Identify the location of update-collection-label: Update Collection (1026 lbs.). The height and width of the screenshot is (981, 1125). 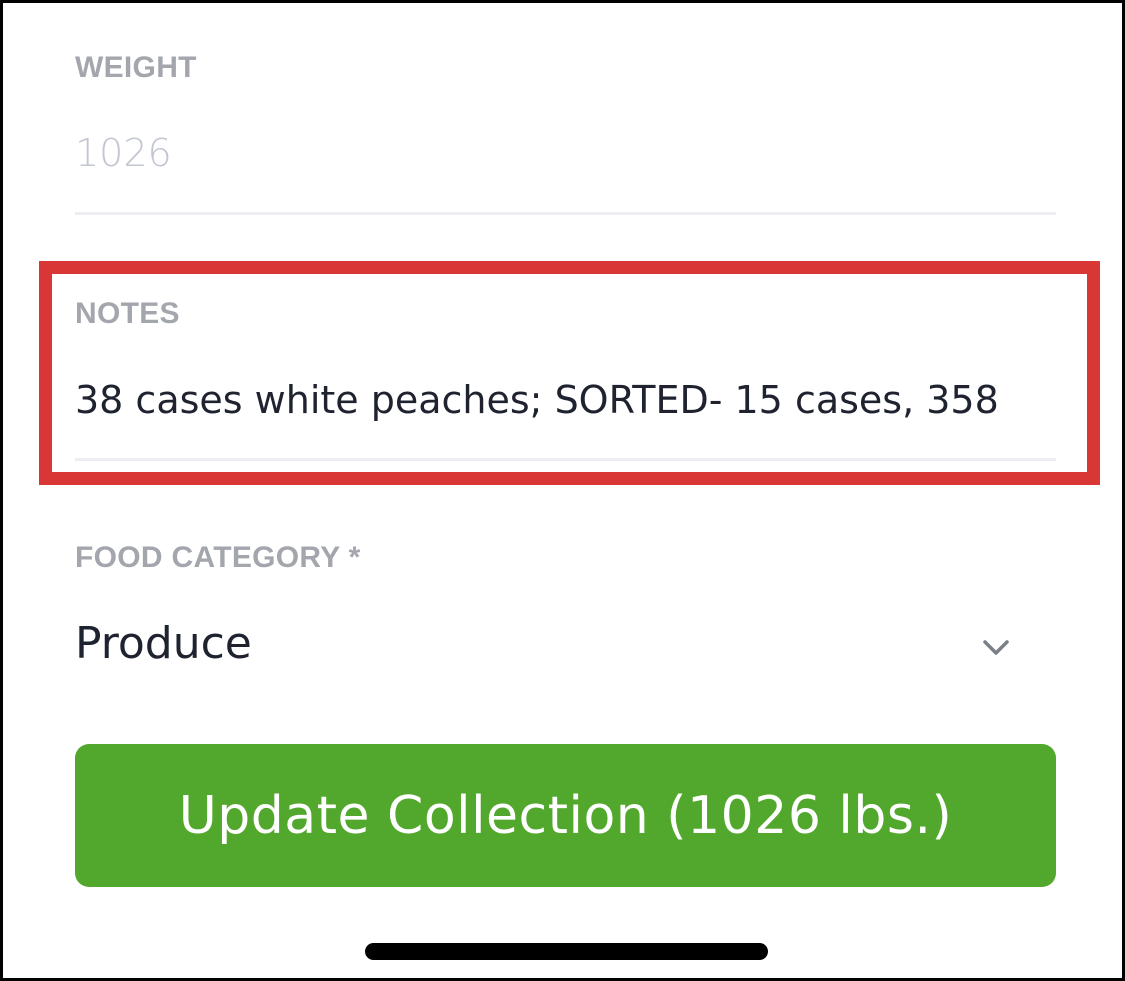
(565, 815).